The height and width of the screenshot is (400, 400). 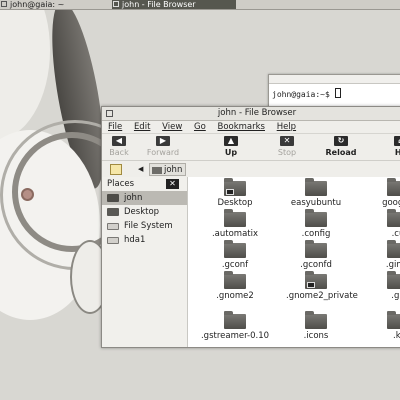 I want to click on file-item: .ki, so click(x=379, y=326).